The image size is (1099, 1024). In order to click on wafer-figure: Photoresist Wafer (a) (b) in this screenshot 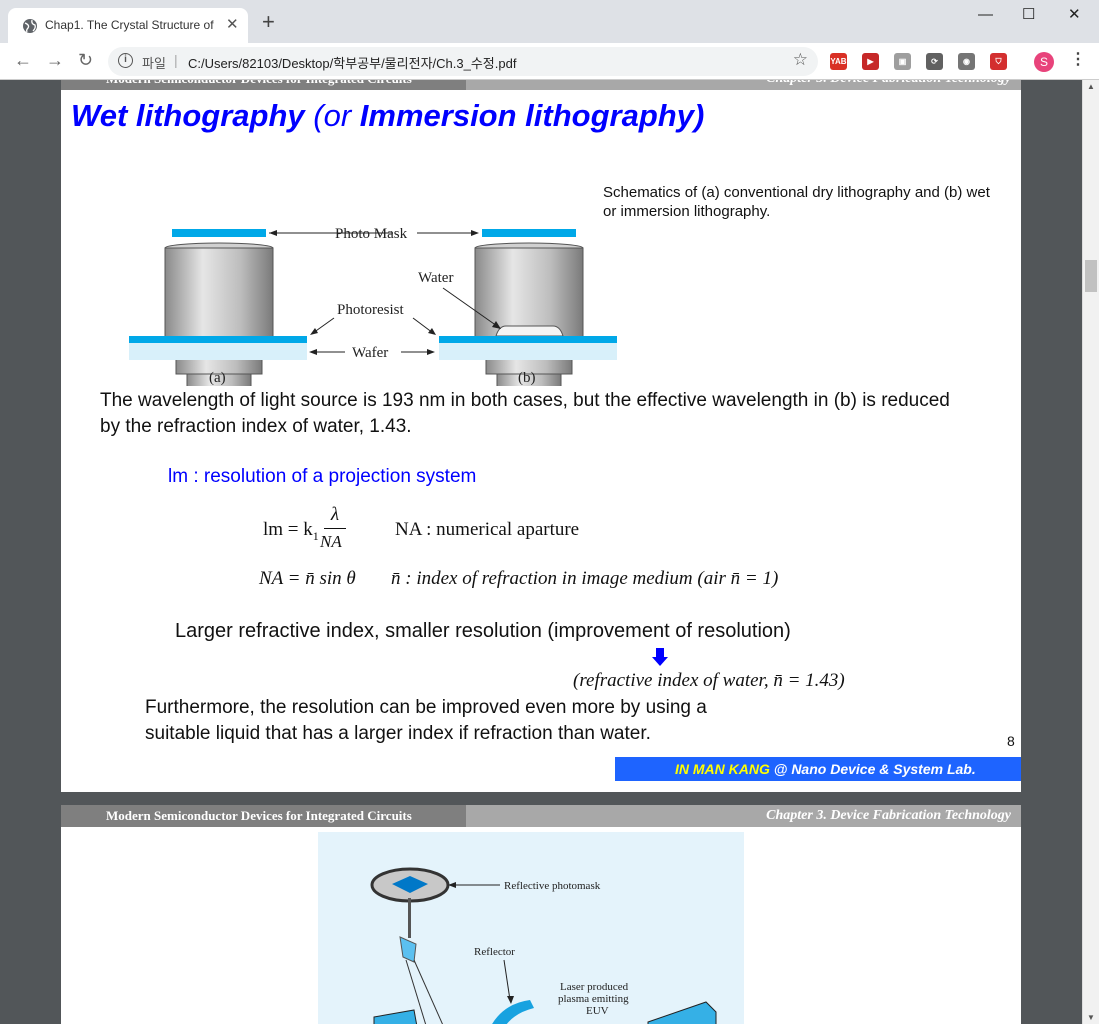, I will do `click(373, 343)`.